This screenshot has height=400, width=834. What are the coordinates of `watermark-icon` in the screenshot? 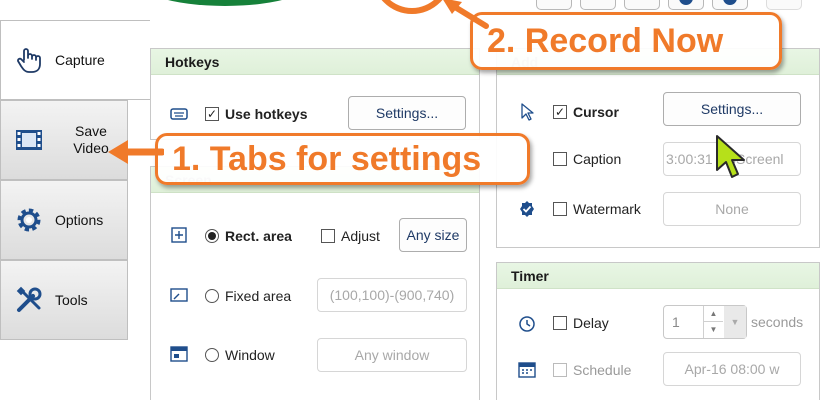 It's located at (527, 209).